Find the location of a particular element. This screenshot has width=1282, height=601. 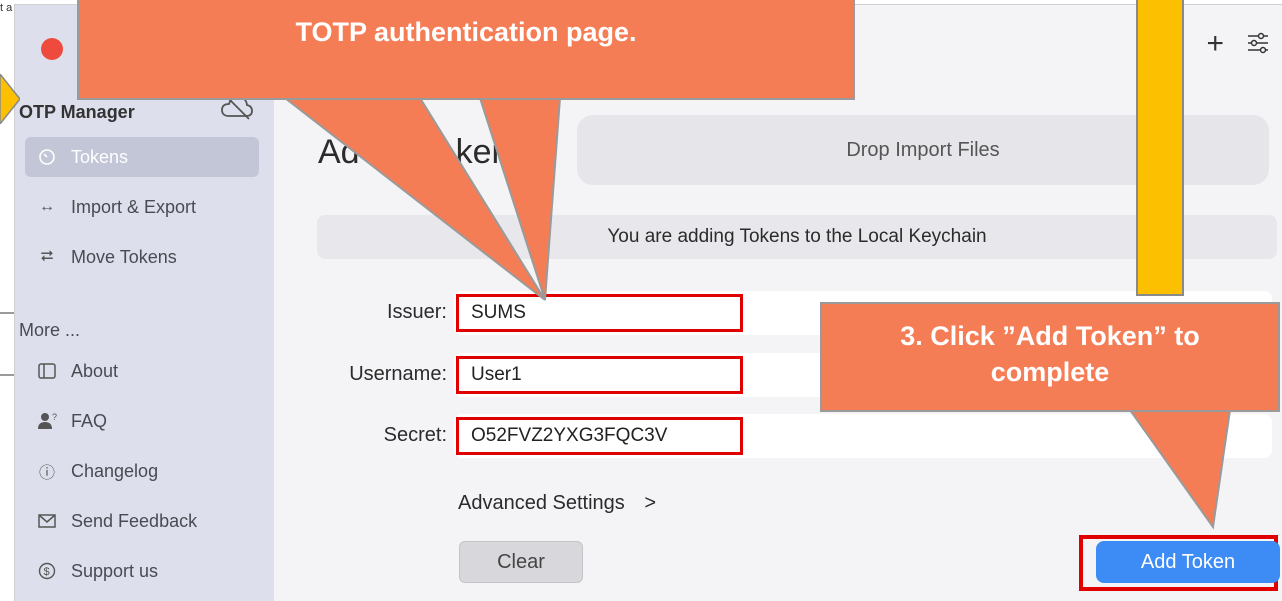

sidebar-item-send-feedback: Send Feedback is located at coordinates (142, 521).